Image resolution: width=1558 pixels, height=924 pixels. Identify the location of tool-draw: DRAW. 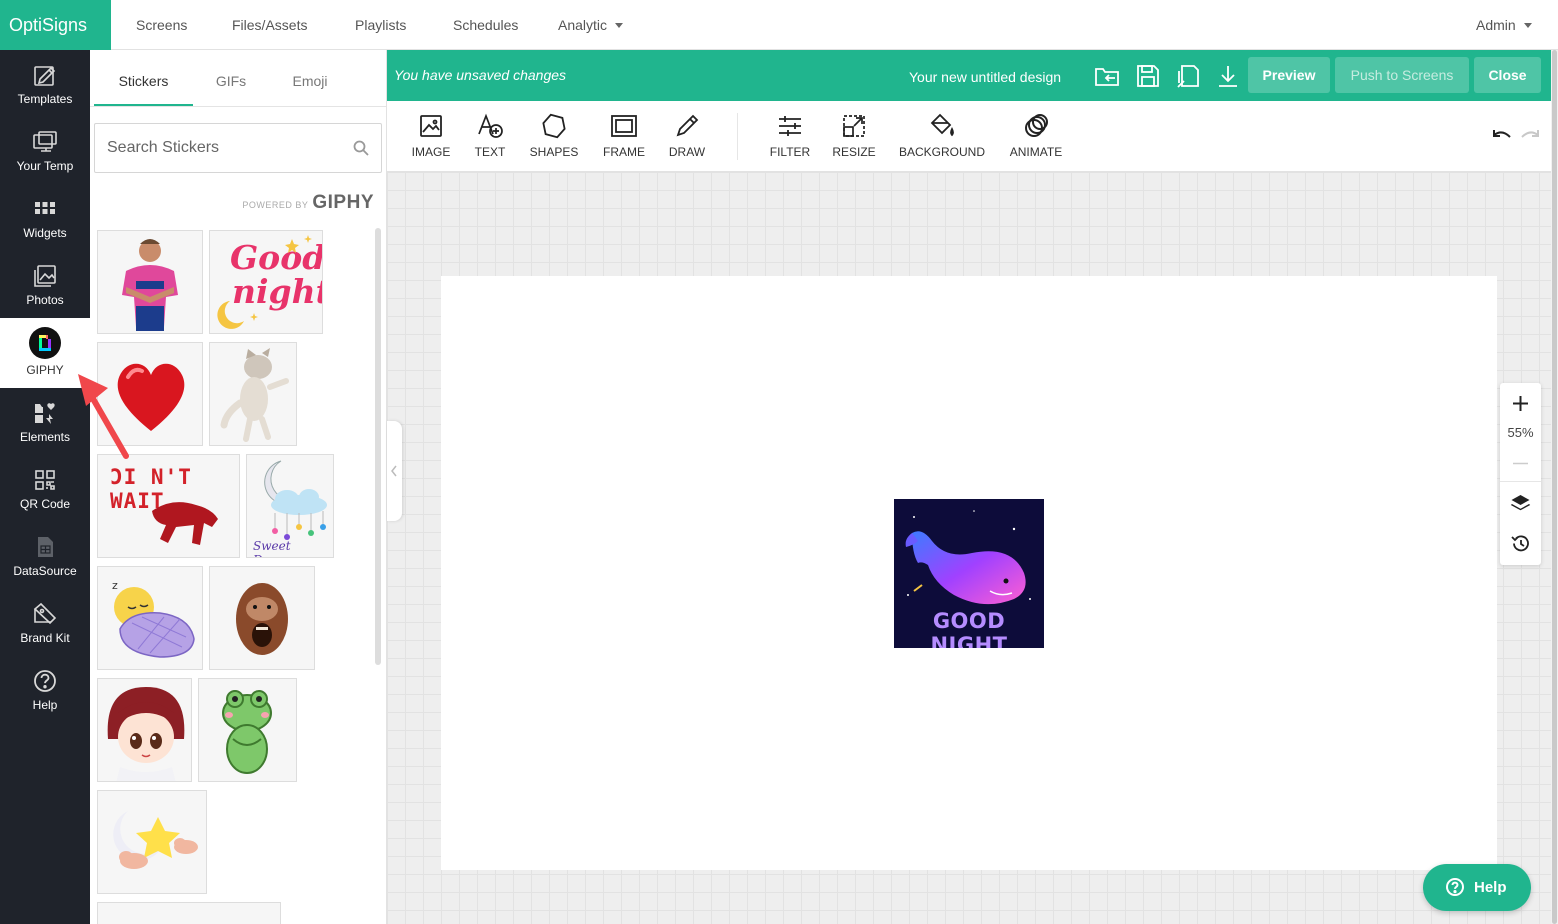
(687, 136).